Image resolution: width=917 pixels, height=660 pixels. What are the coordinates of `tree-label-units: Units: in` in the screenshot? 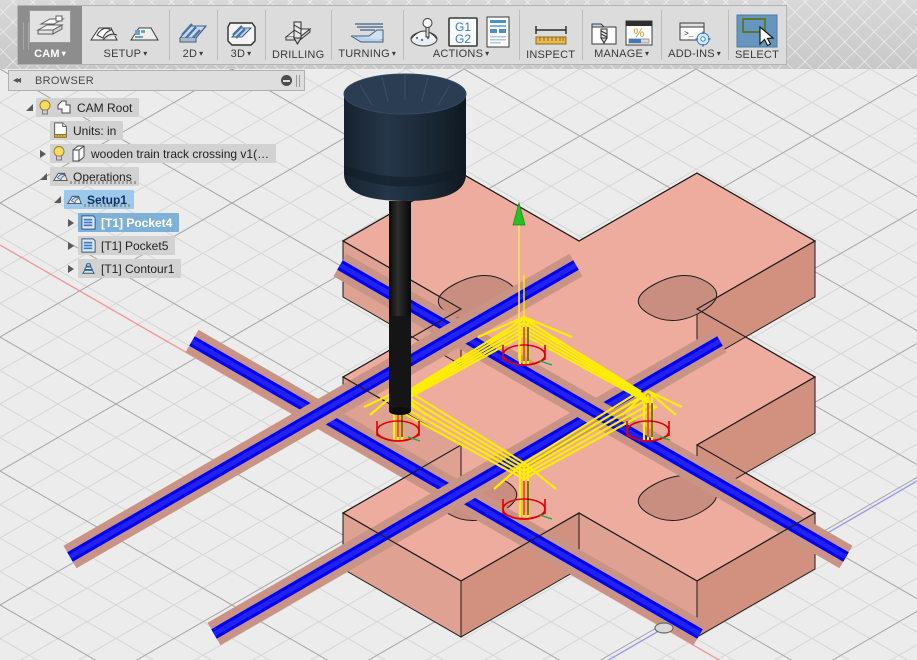 It's located at (95, 130).